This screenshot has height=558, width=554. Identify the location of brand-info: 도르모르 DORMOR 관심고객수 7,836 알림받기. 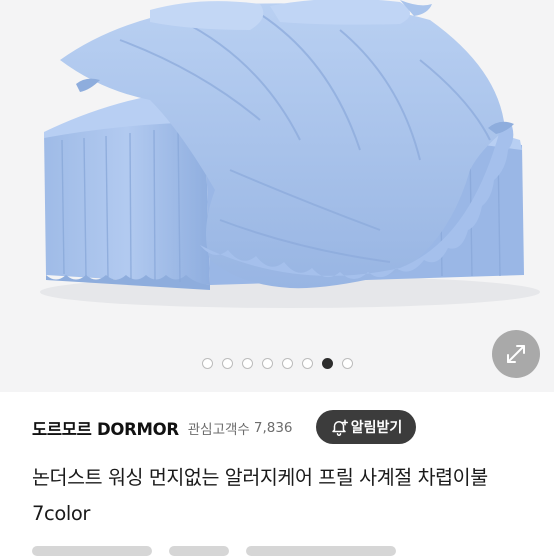
(277, 428).